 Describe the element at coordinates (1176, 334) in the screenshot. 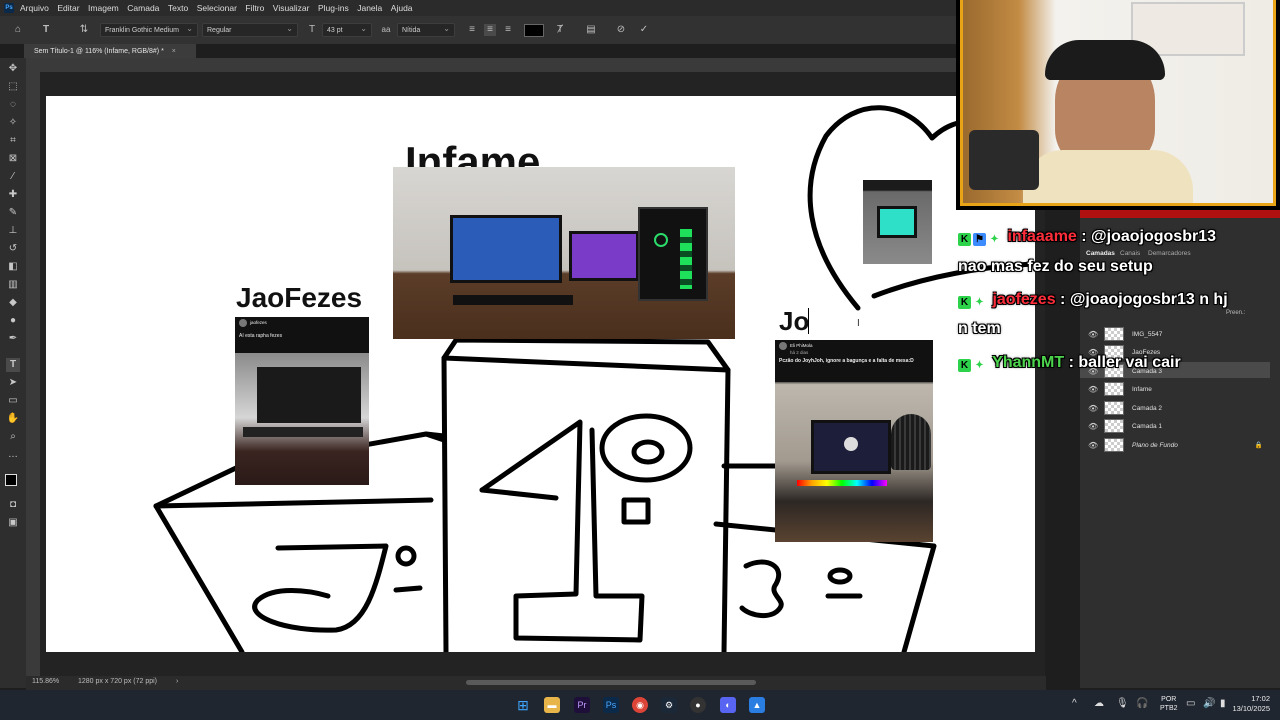

I see `layer-img5547: 👁 IMG_5547` at that location.